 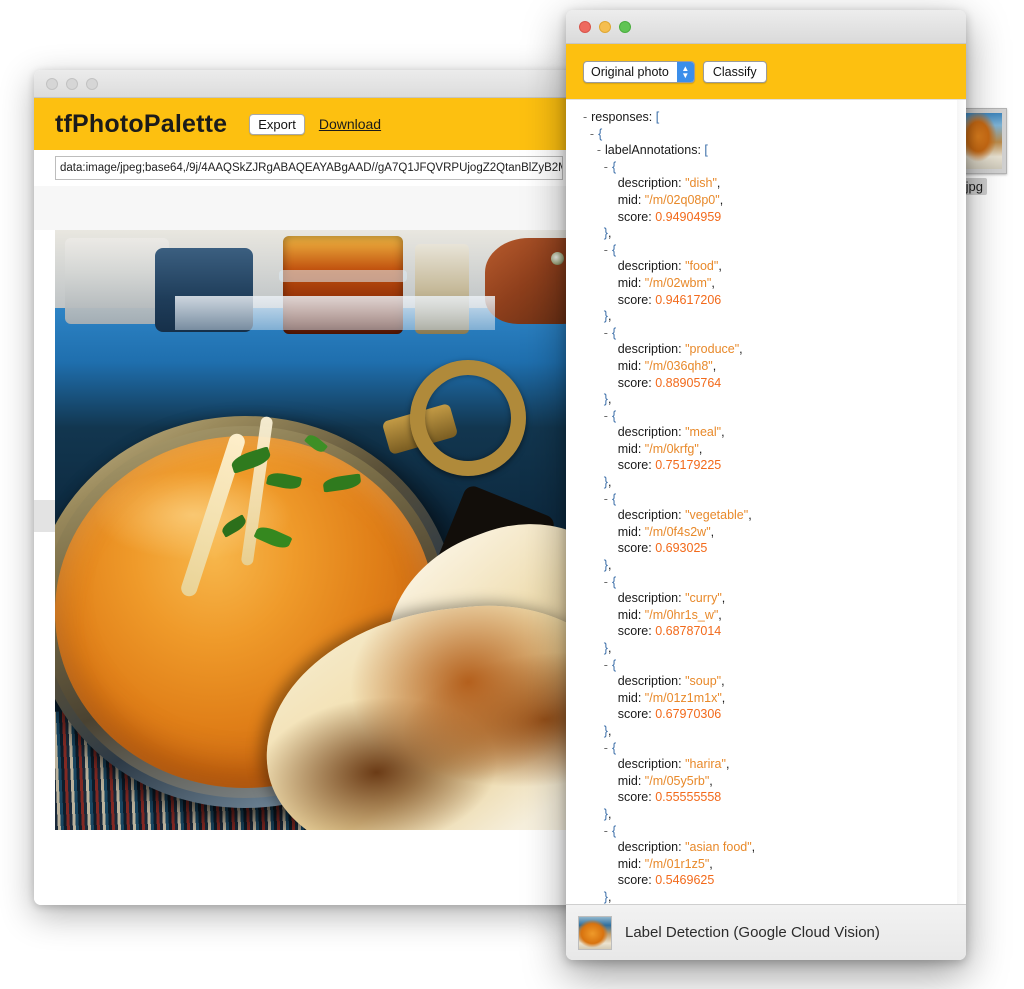 I want to click on app-brand-bar: tfPhotoPalette Export Download, so click(x=315, y=124).